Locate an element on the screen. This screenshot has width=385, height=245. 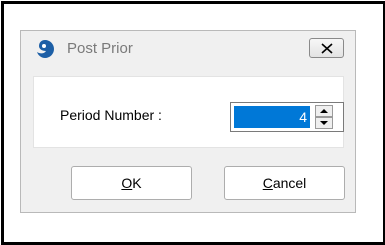
spin-buttons is located at coordinates (324, 117).